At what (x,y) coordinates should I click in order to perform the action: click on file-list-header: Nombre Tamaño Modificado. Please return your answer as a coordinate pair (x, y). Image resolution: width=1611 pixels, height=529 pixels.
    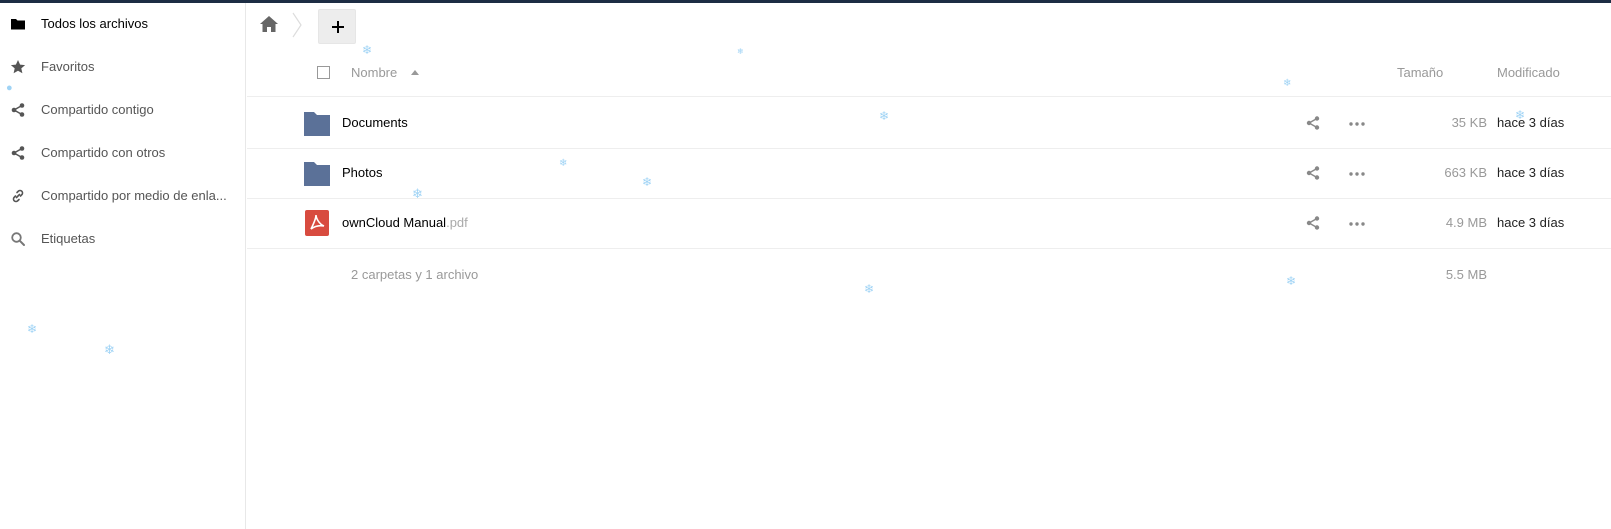
    Looking at the image, I should click on (929, 72).